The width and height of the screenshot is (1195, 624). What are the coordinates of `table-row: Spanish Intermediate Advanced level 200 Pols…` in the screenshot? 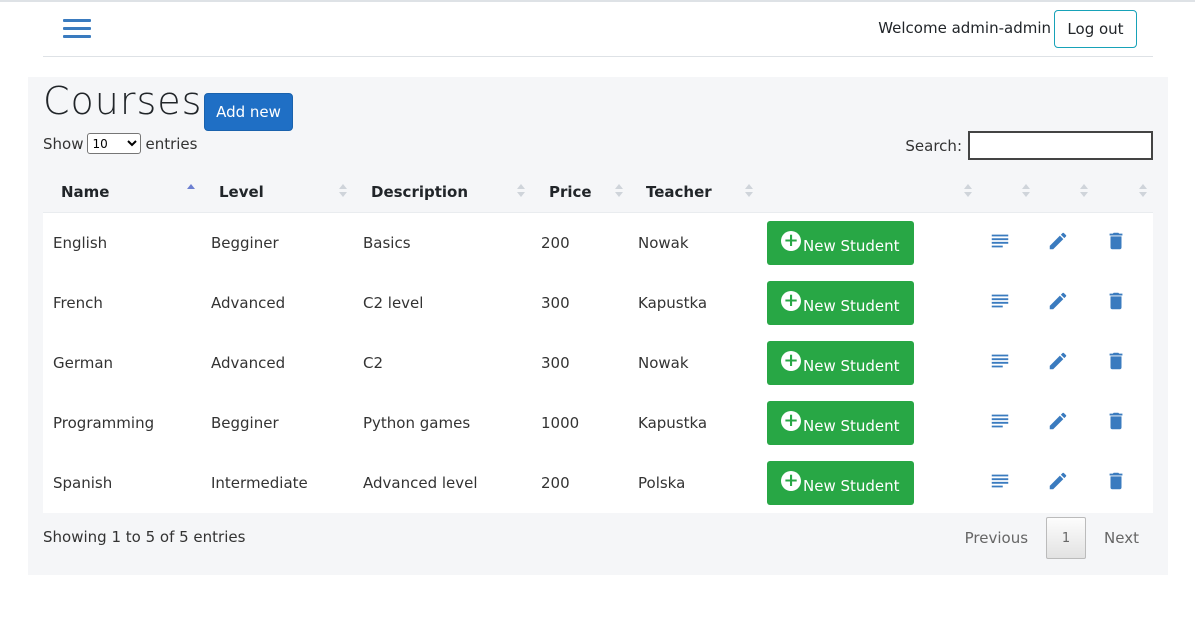 It's located at (598, 483).